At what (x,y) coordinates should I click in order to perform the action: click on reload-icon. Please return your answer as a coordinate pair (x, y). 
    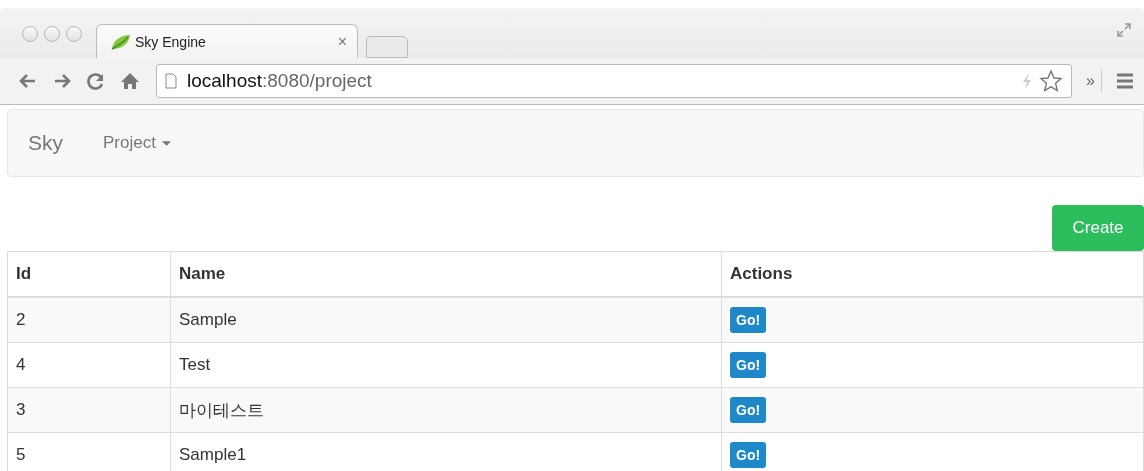
    Looking at the image, I should click on (96, 81).